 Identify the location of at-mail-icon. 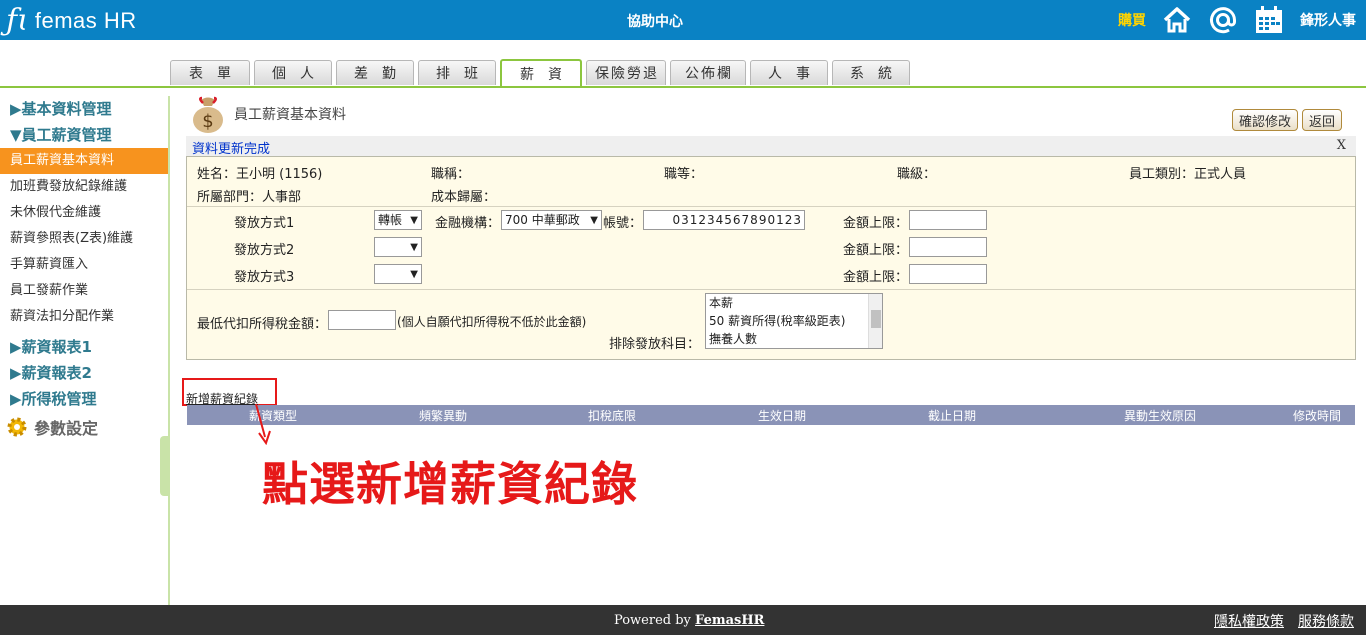
(1223, 20).